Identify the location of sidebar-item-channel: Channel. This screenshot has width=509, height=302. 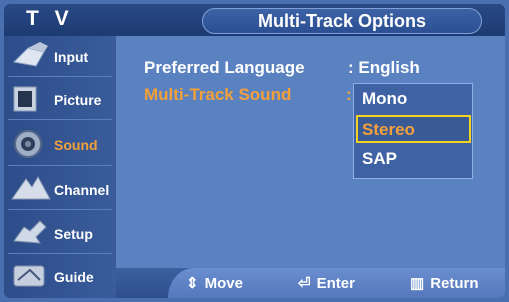
(60, 189).